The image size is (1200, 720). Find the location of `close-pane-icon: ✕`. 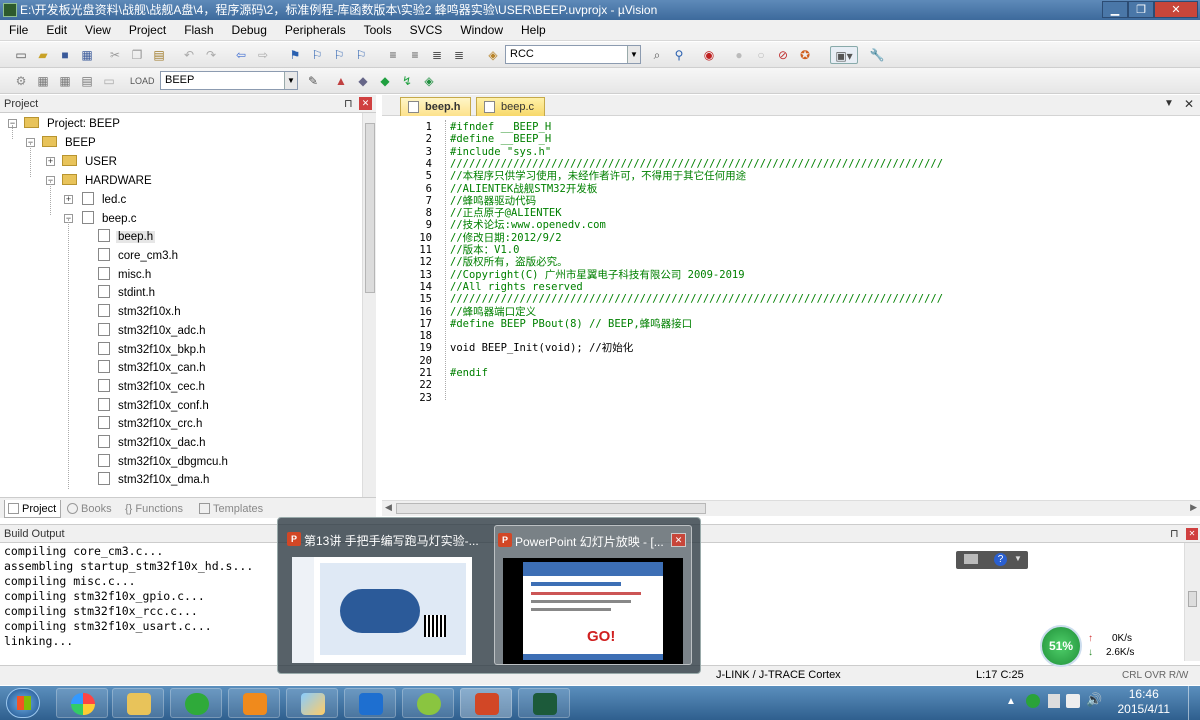

close-pane-icon: ✕ is located at coordinates (365, 103).